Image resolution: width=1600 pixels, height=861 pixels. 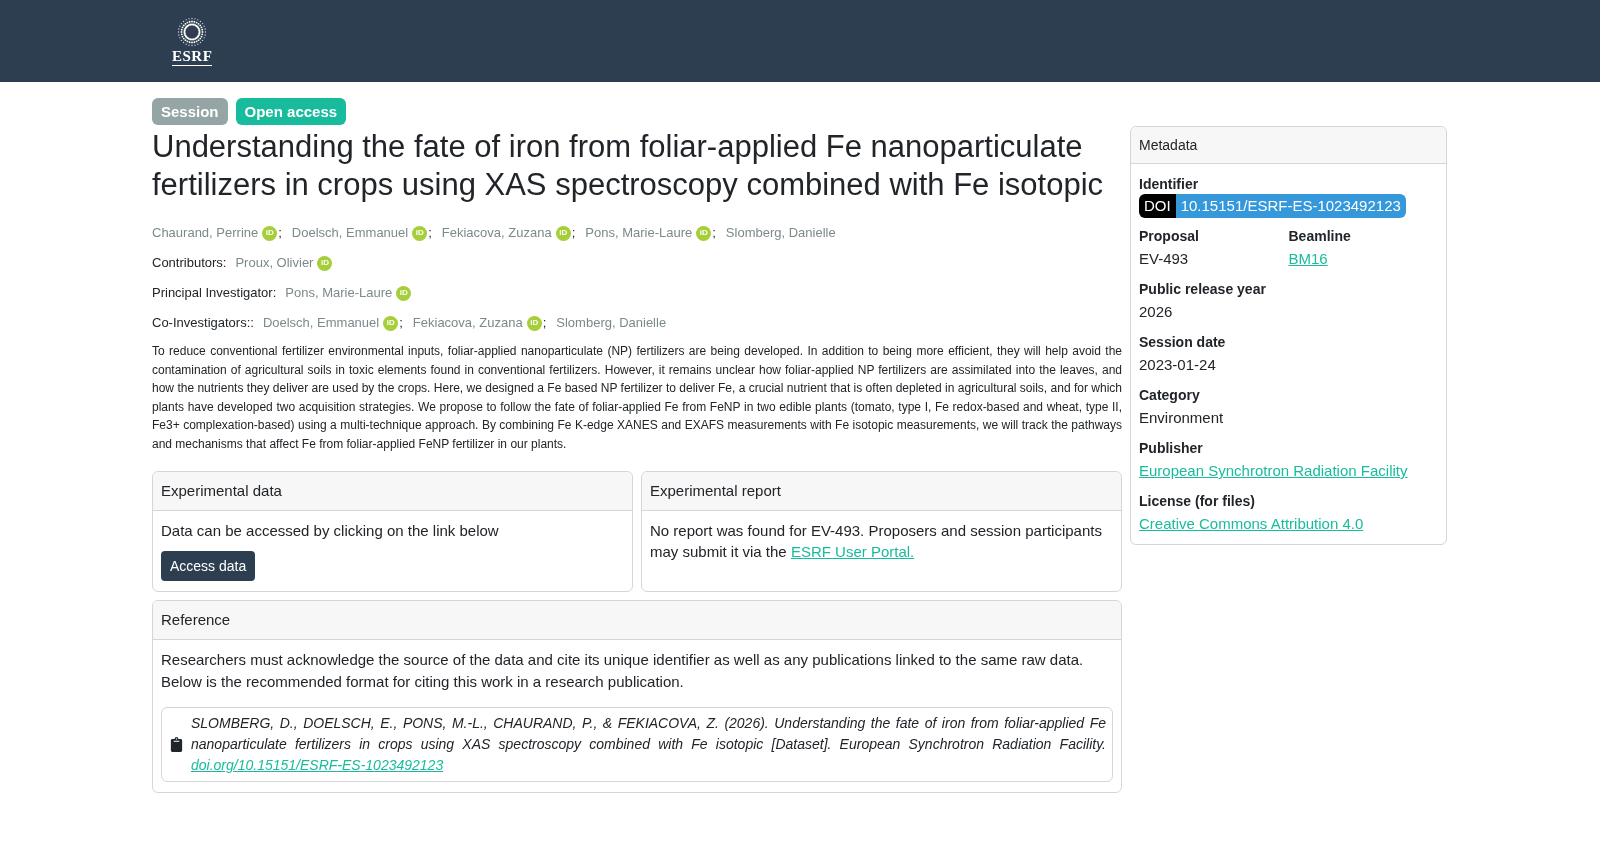 What do you see at coordinates (274, 263) in the screenshot?
I see `person-name: Proux, Olivier` at bounding box center [274, 263].